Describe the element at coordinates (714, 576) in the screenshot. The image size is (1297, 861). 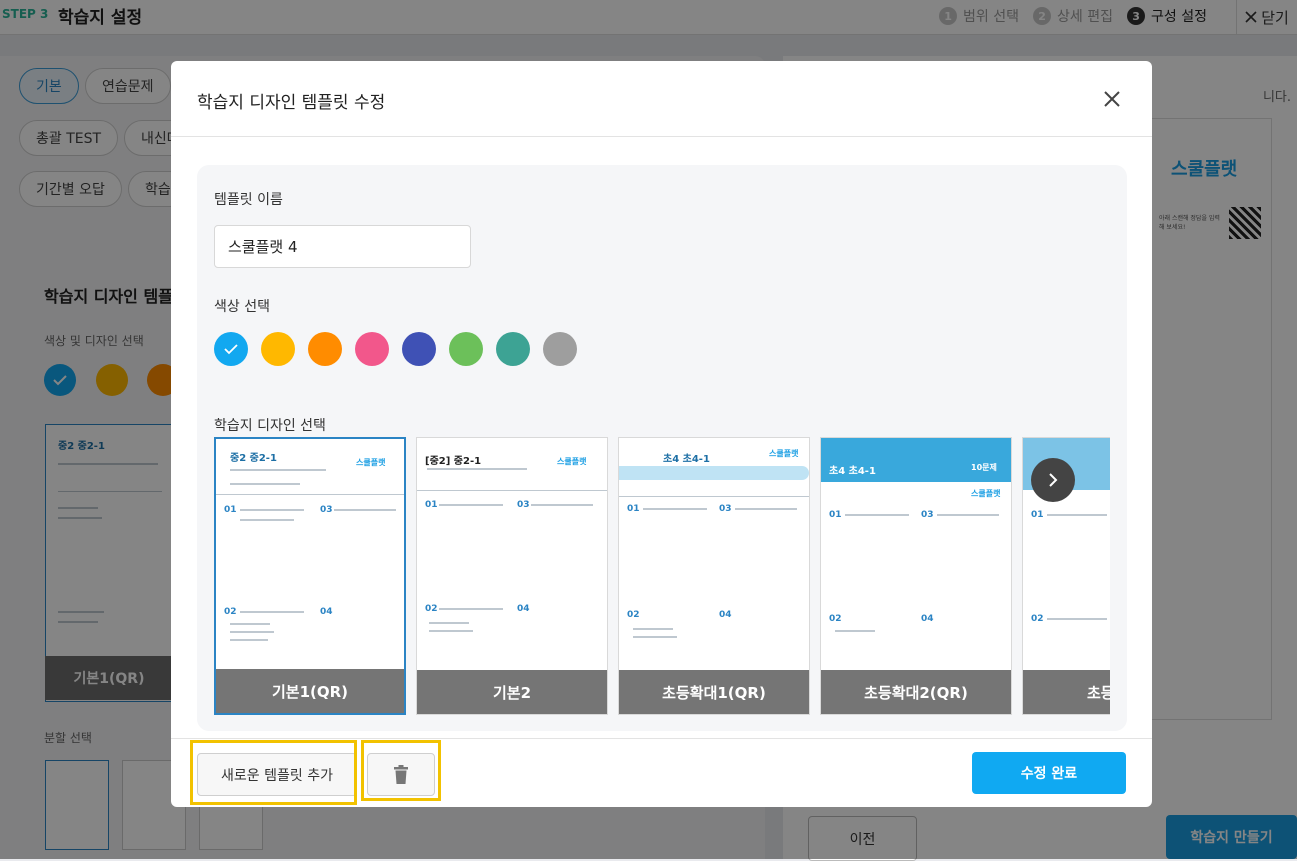
I see `template-card-elem1-qr: 초4 초4-1 스쿨플랫 01 03 02 04 초등확대1(QR)` at that location.